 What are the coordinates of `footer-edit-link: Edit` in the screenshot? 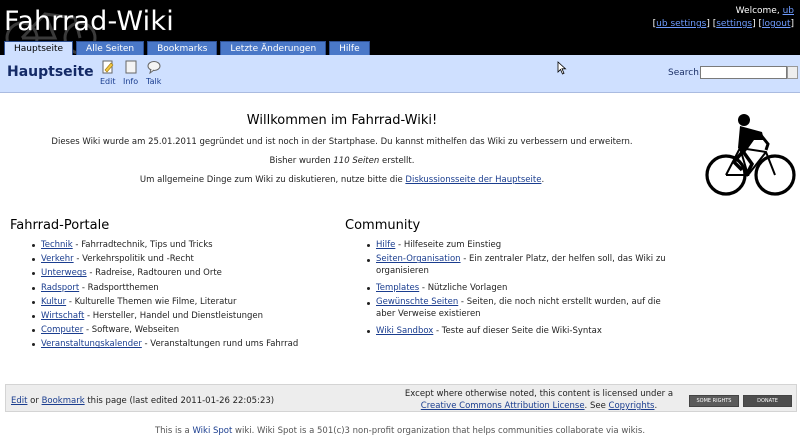 It's located at (19, 401).